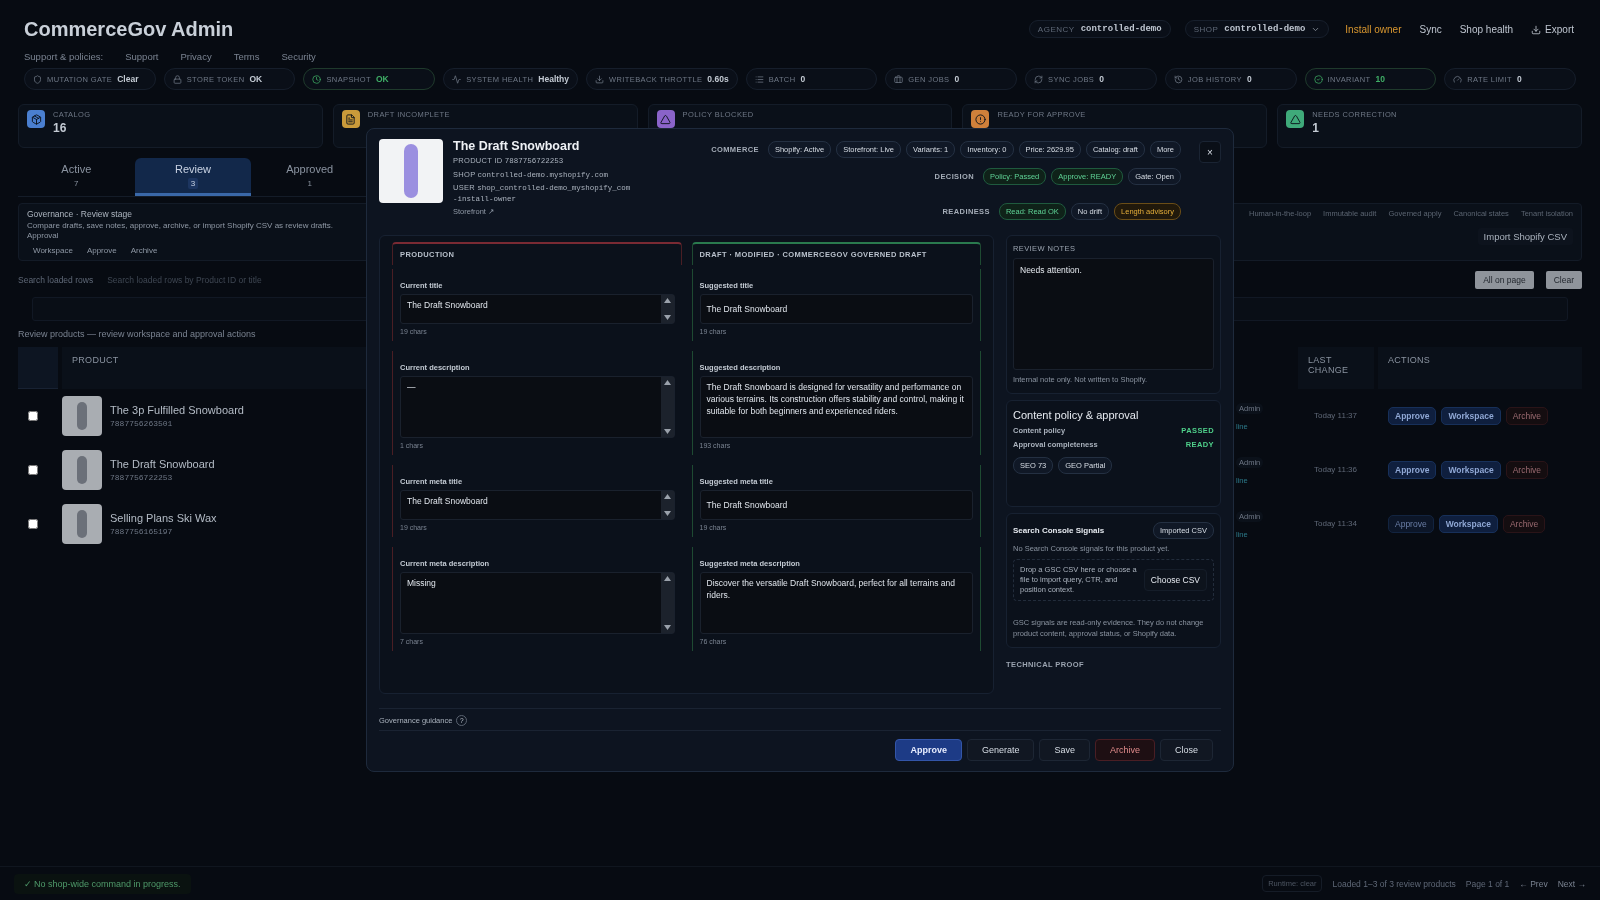 This screenshot has width=1600, height=900. Describe the element at coordinates (137, 333) in the screenshot. I see `table-caption: Review products — review workspace and approval actions` at that location.